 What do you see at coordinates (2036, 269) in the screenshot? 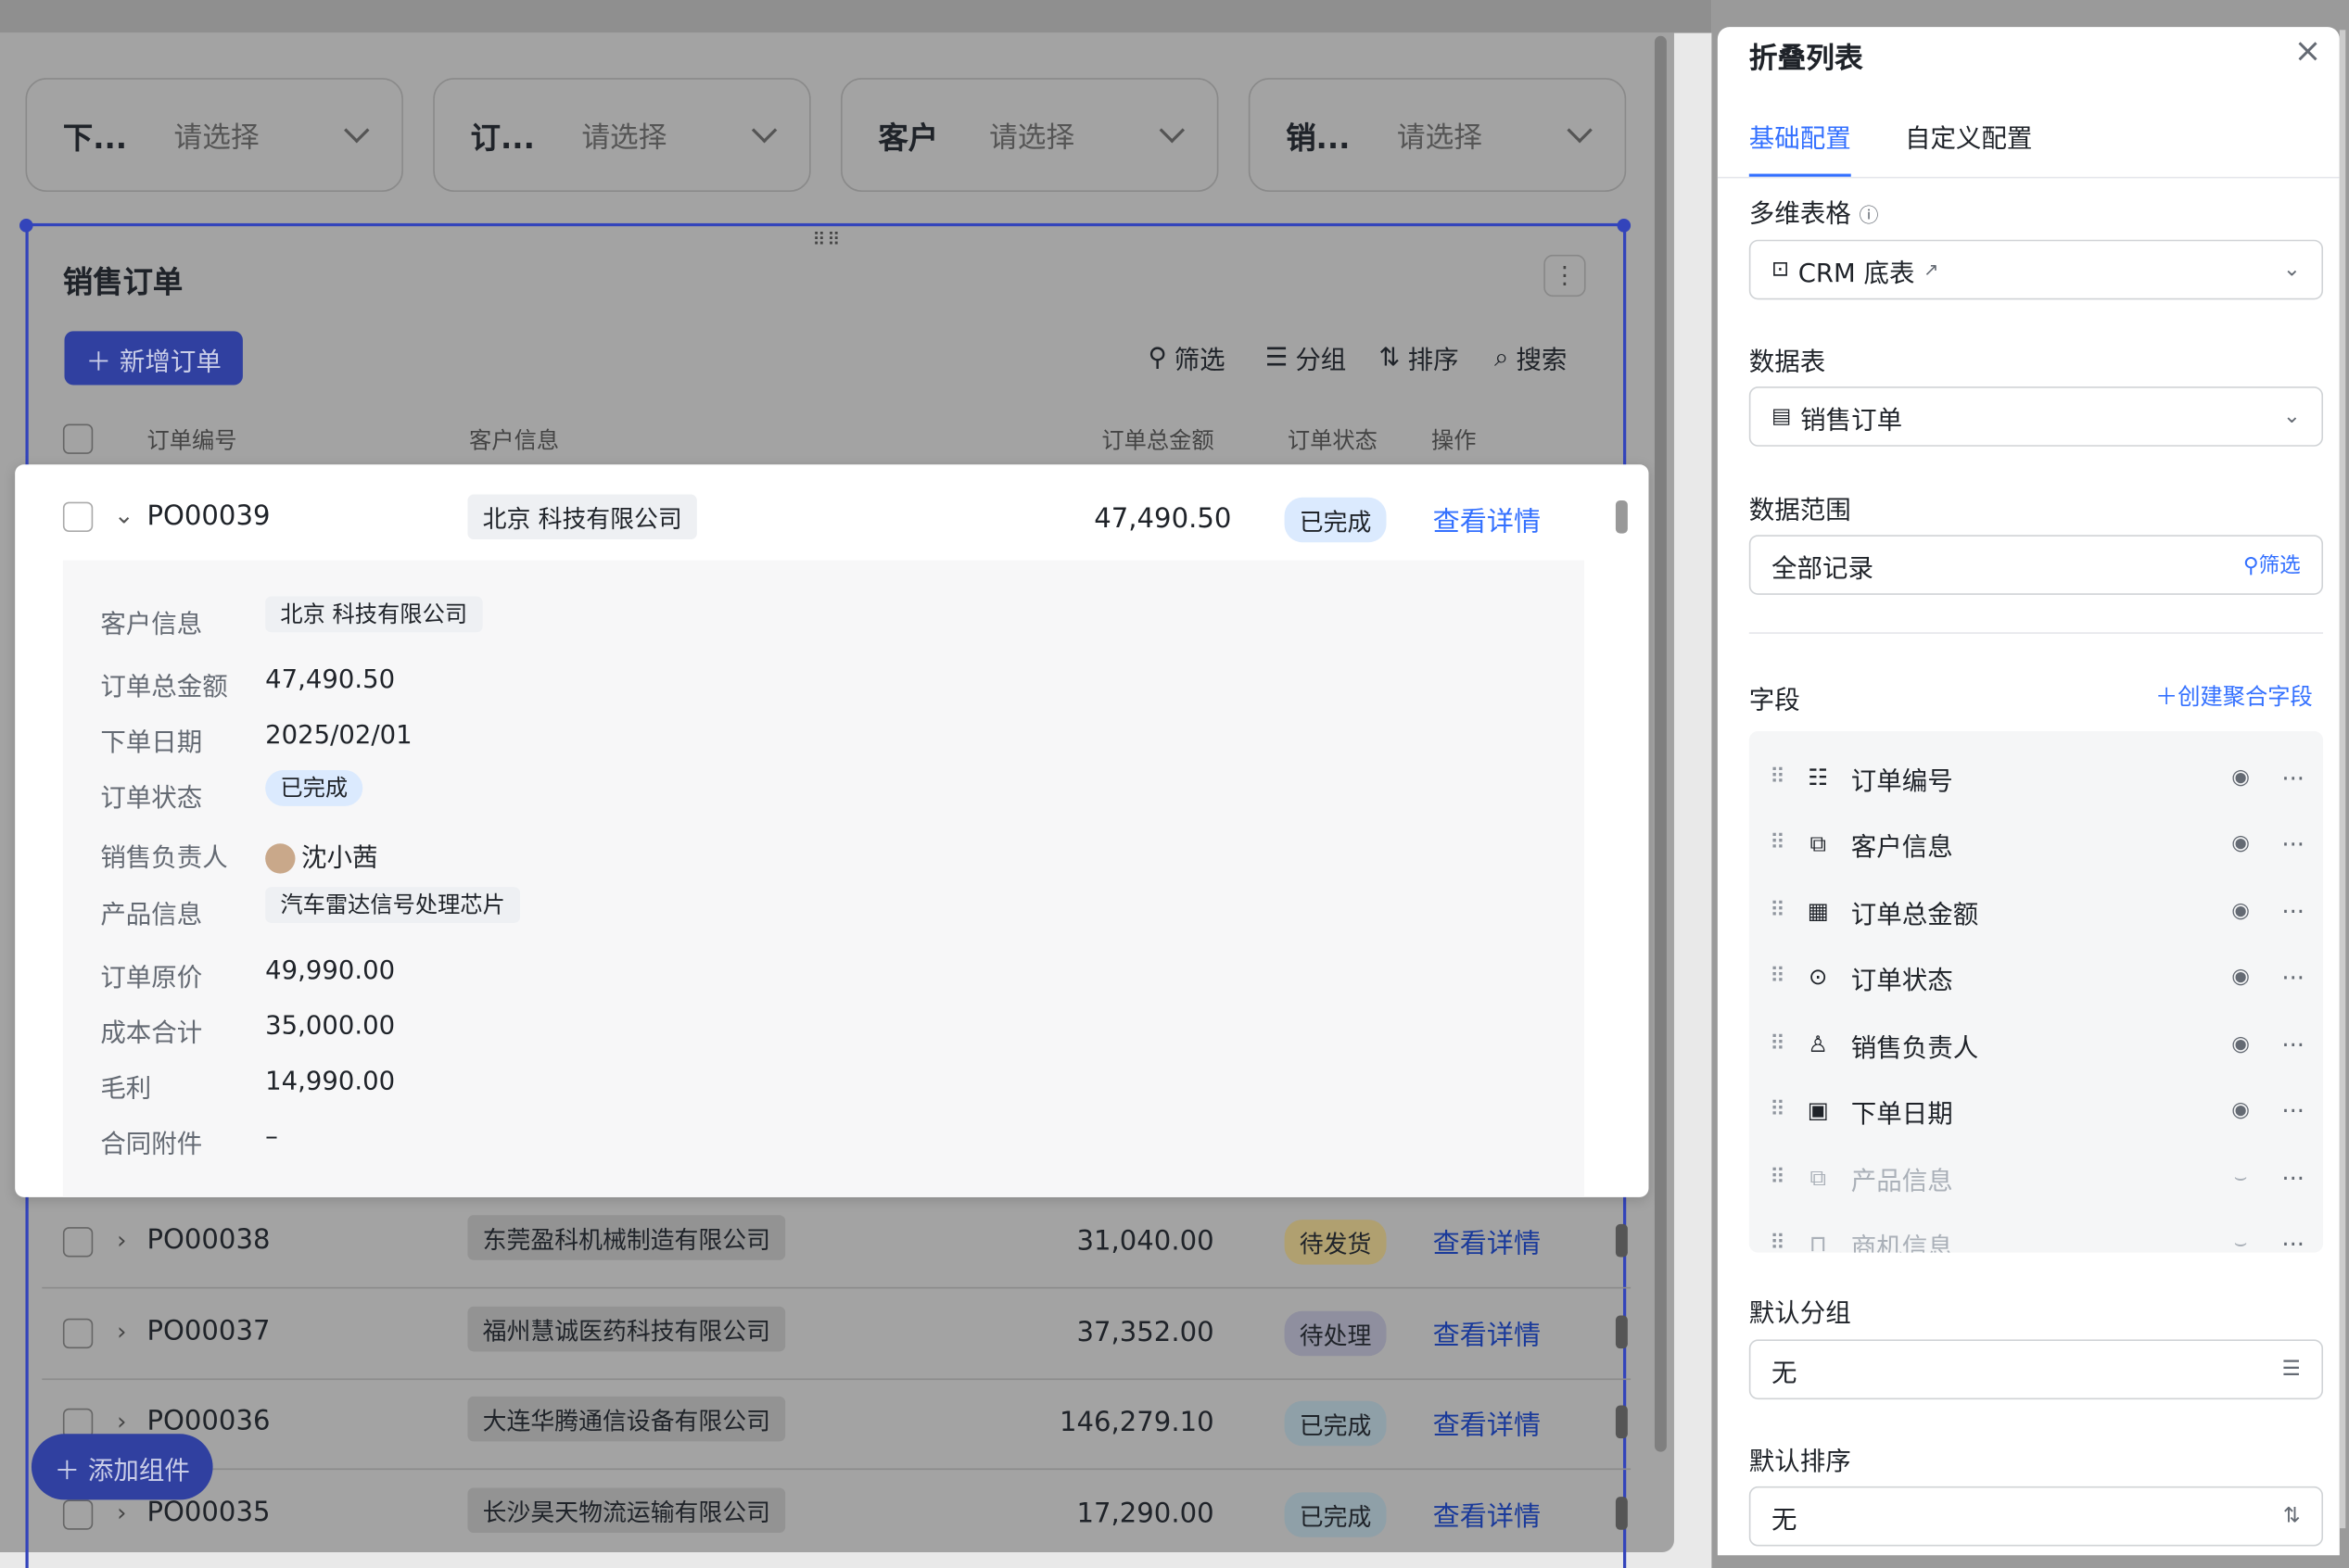
I see `table-select: ⊡ CRM 底表 ↗ ⌄` at bounding box center [2036, 269].